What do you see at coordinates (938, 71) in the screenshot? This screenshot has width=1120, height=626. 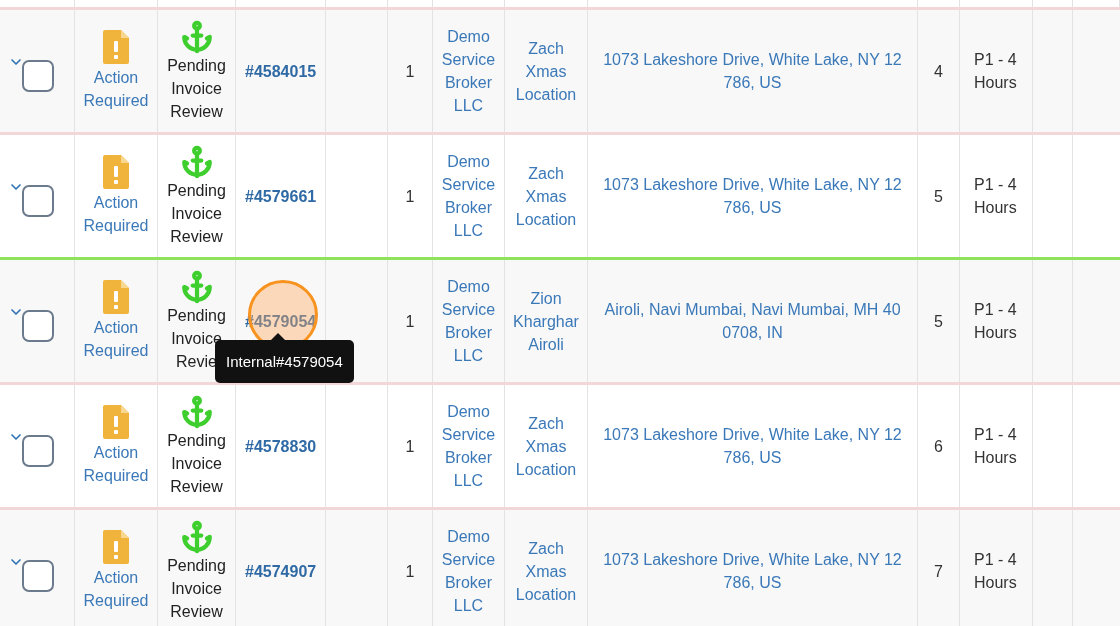 I see `count-text: 4` at bounding box center [938, 71].